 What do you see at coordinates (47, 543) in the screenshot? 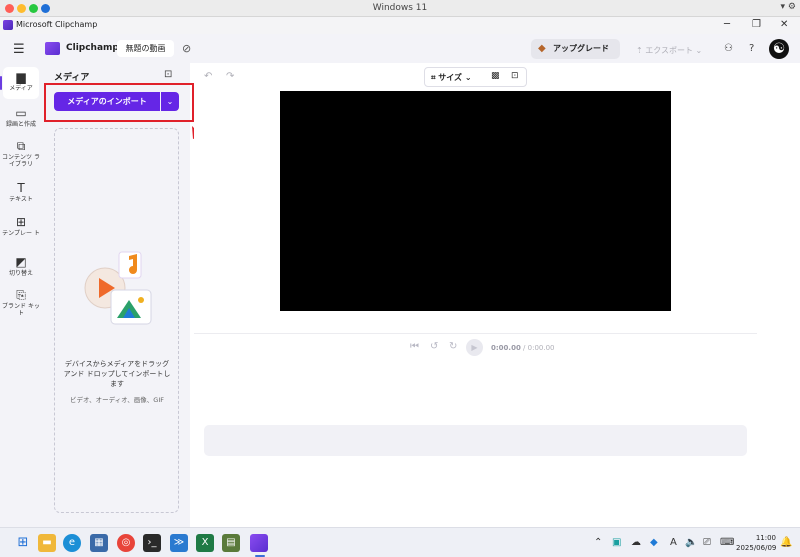
I see `file-explorer-icon: ▬` at bounding box center [47, 543].